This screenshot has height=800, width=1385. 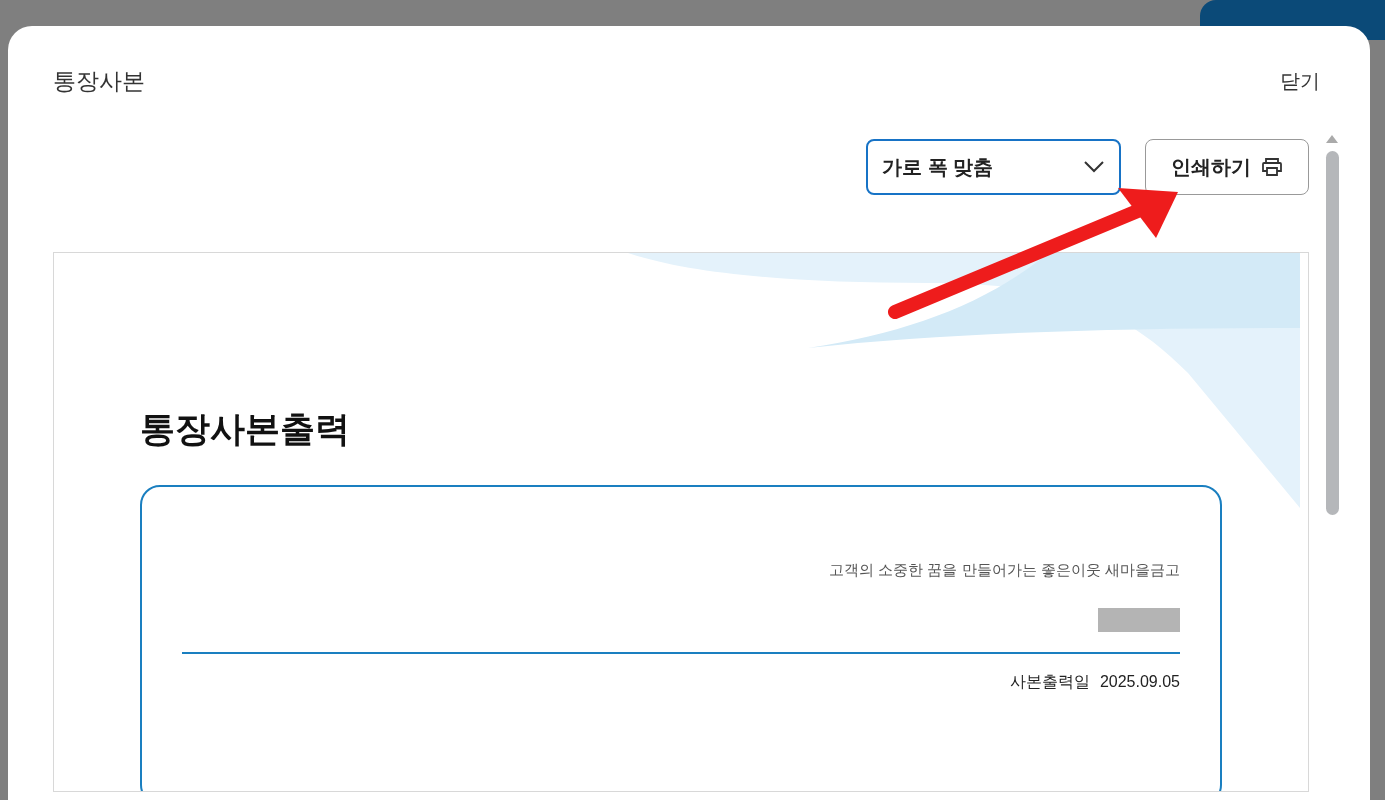 I want to click on print-date: 2025.09.05, so click(x=1139, y=681).